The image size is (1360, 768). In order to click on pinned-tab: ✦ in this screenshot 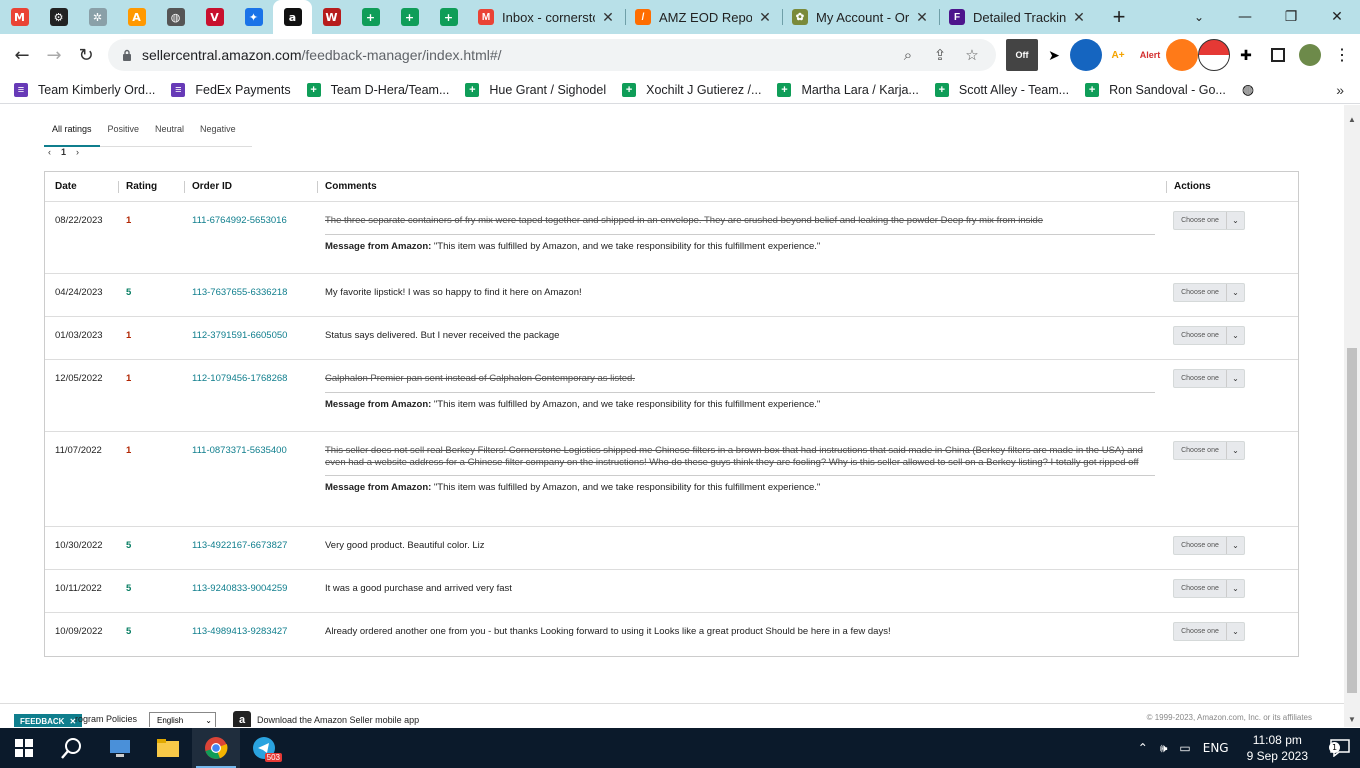, I will do `click(253, 17)`.